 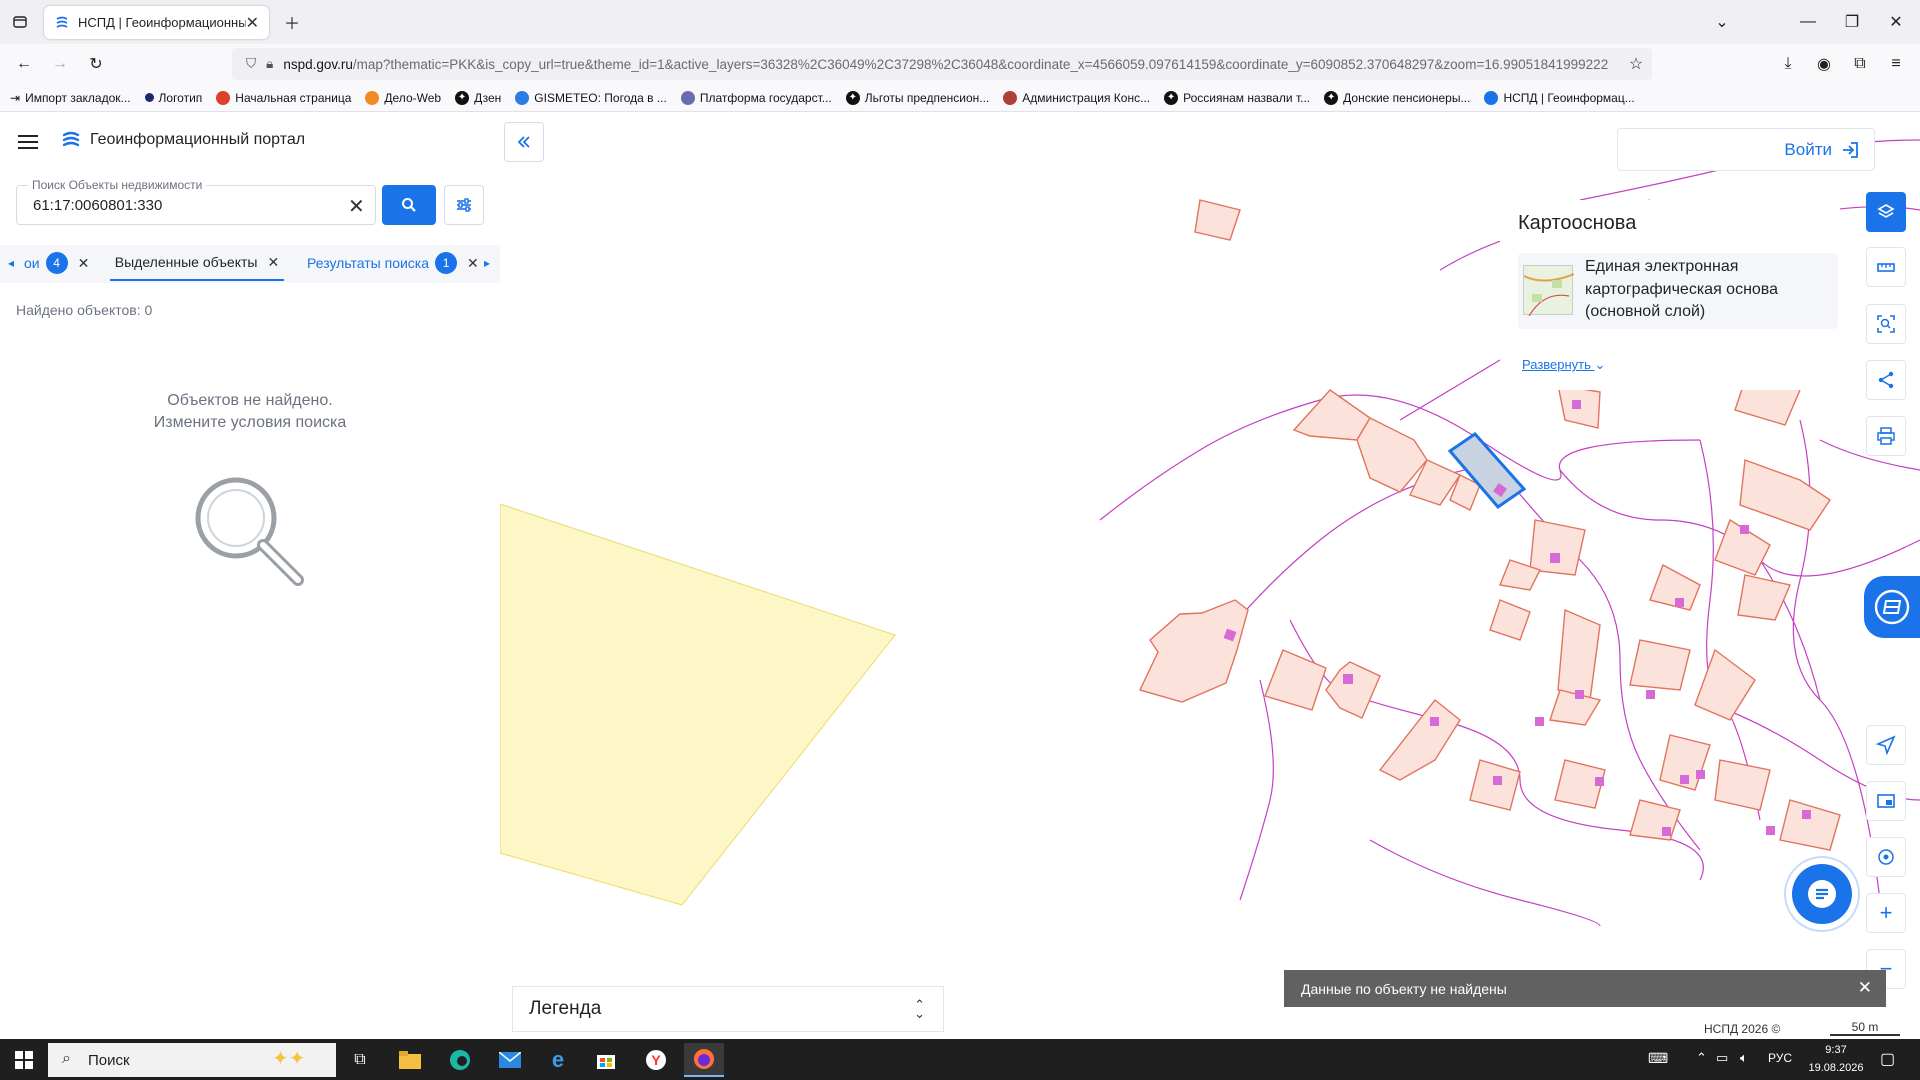 I want to click on tab-list-icon, so click(x=20, y=22).